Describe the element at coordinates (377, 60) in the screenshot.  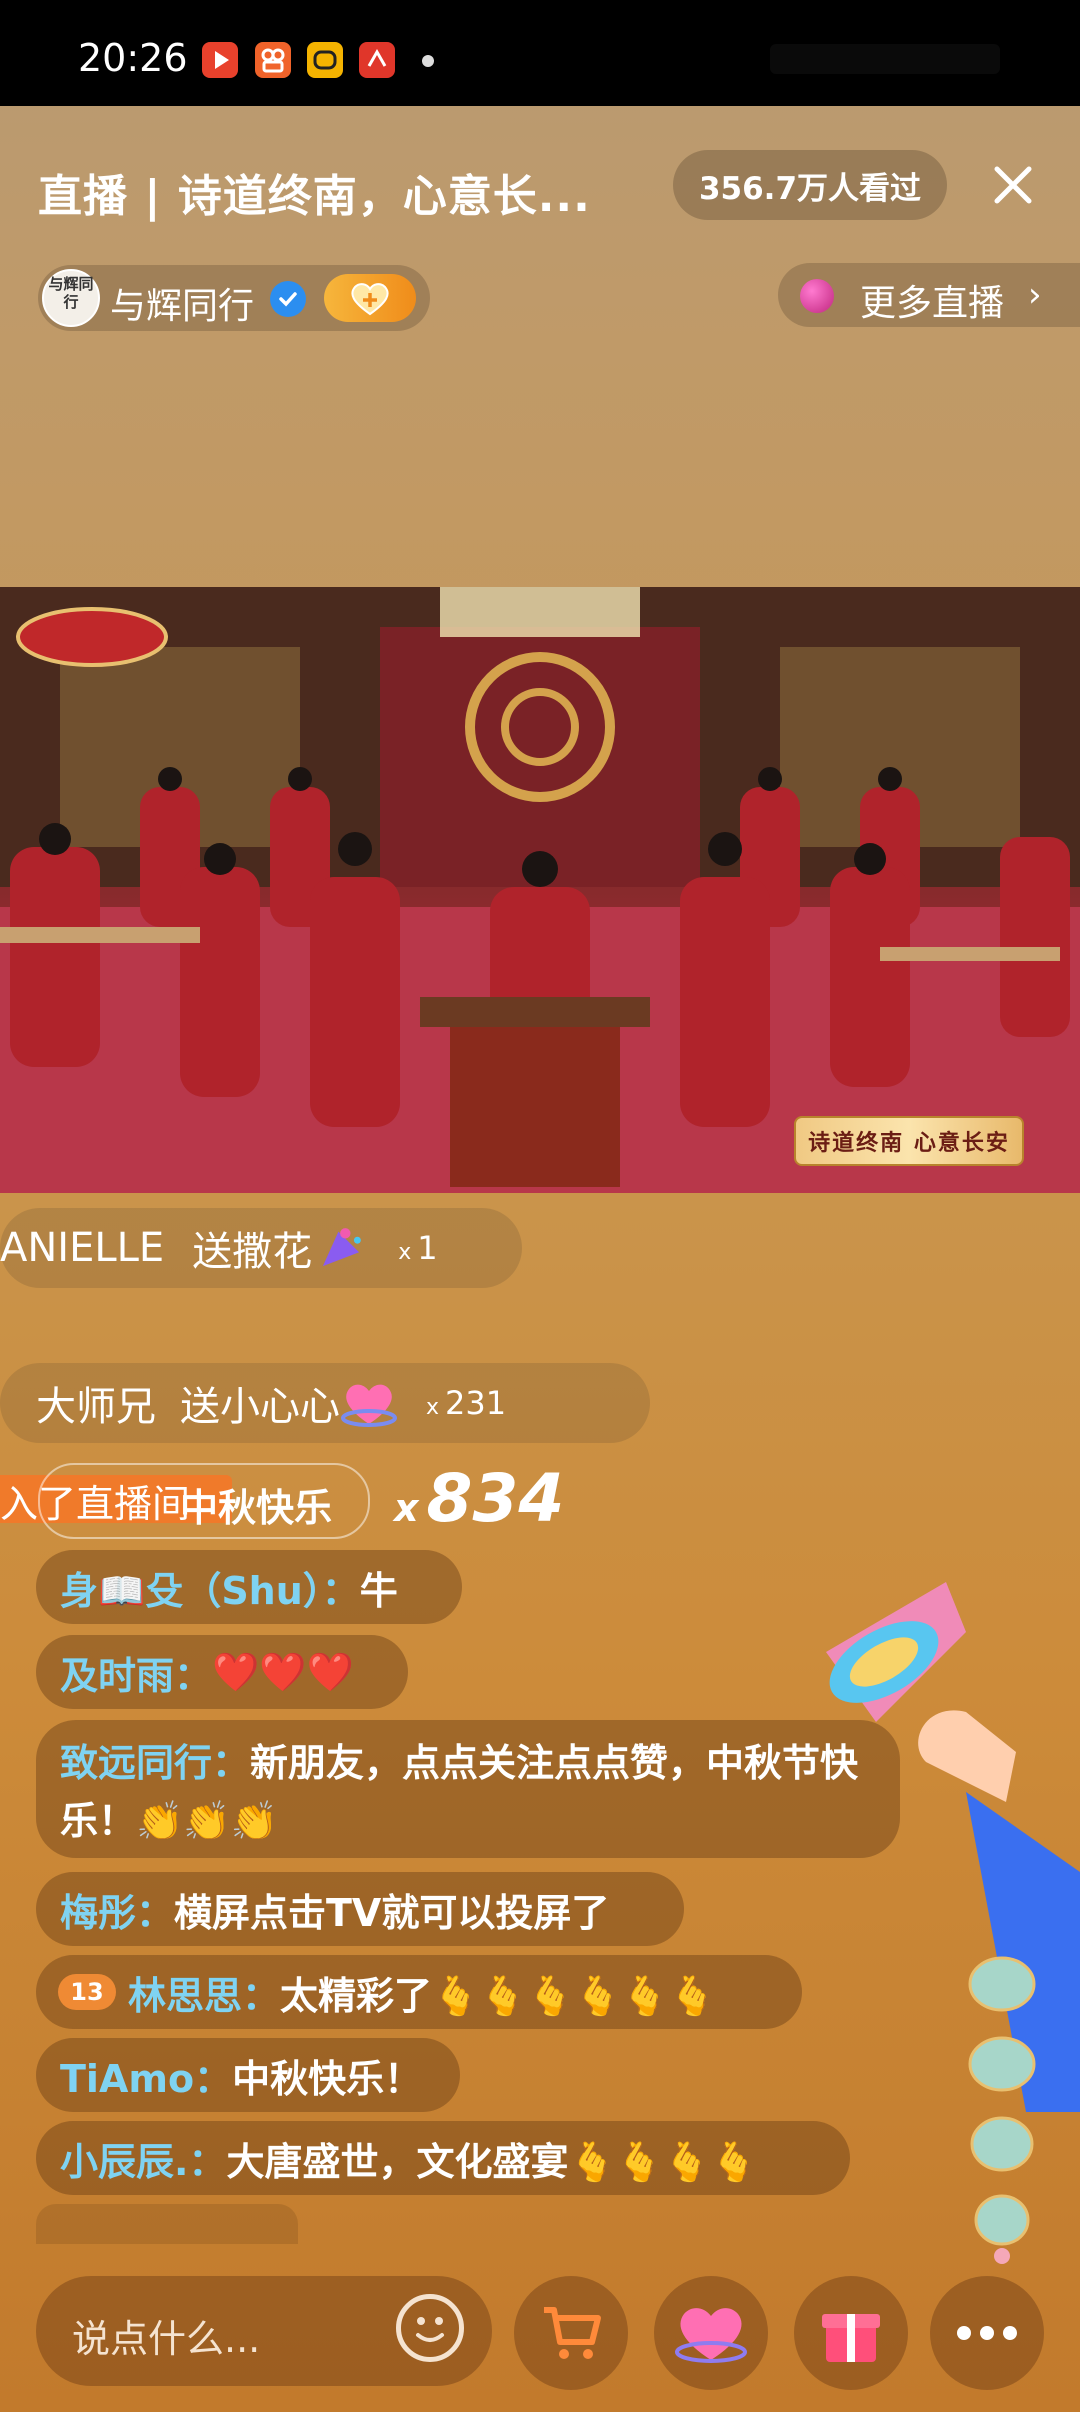
I see `shopping-app-icon` at that location.